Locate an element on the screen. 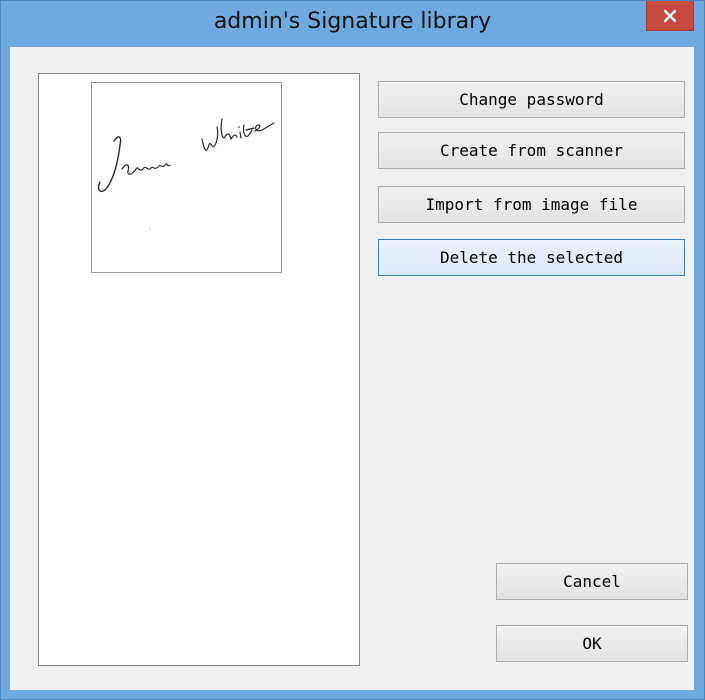 This screenshot has height=700, width=705. title-bar: admin's Signature library is located at coordinates (352, 23).